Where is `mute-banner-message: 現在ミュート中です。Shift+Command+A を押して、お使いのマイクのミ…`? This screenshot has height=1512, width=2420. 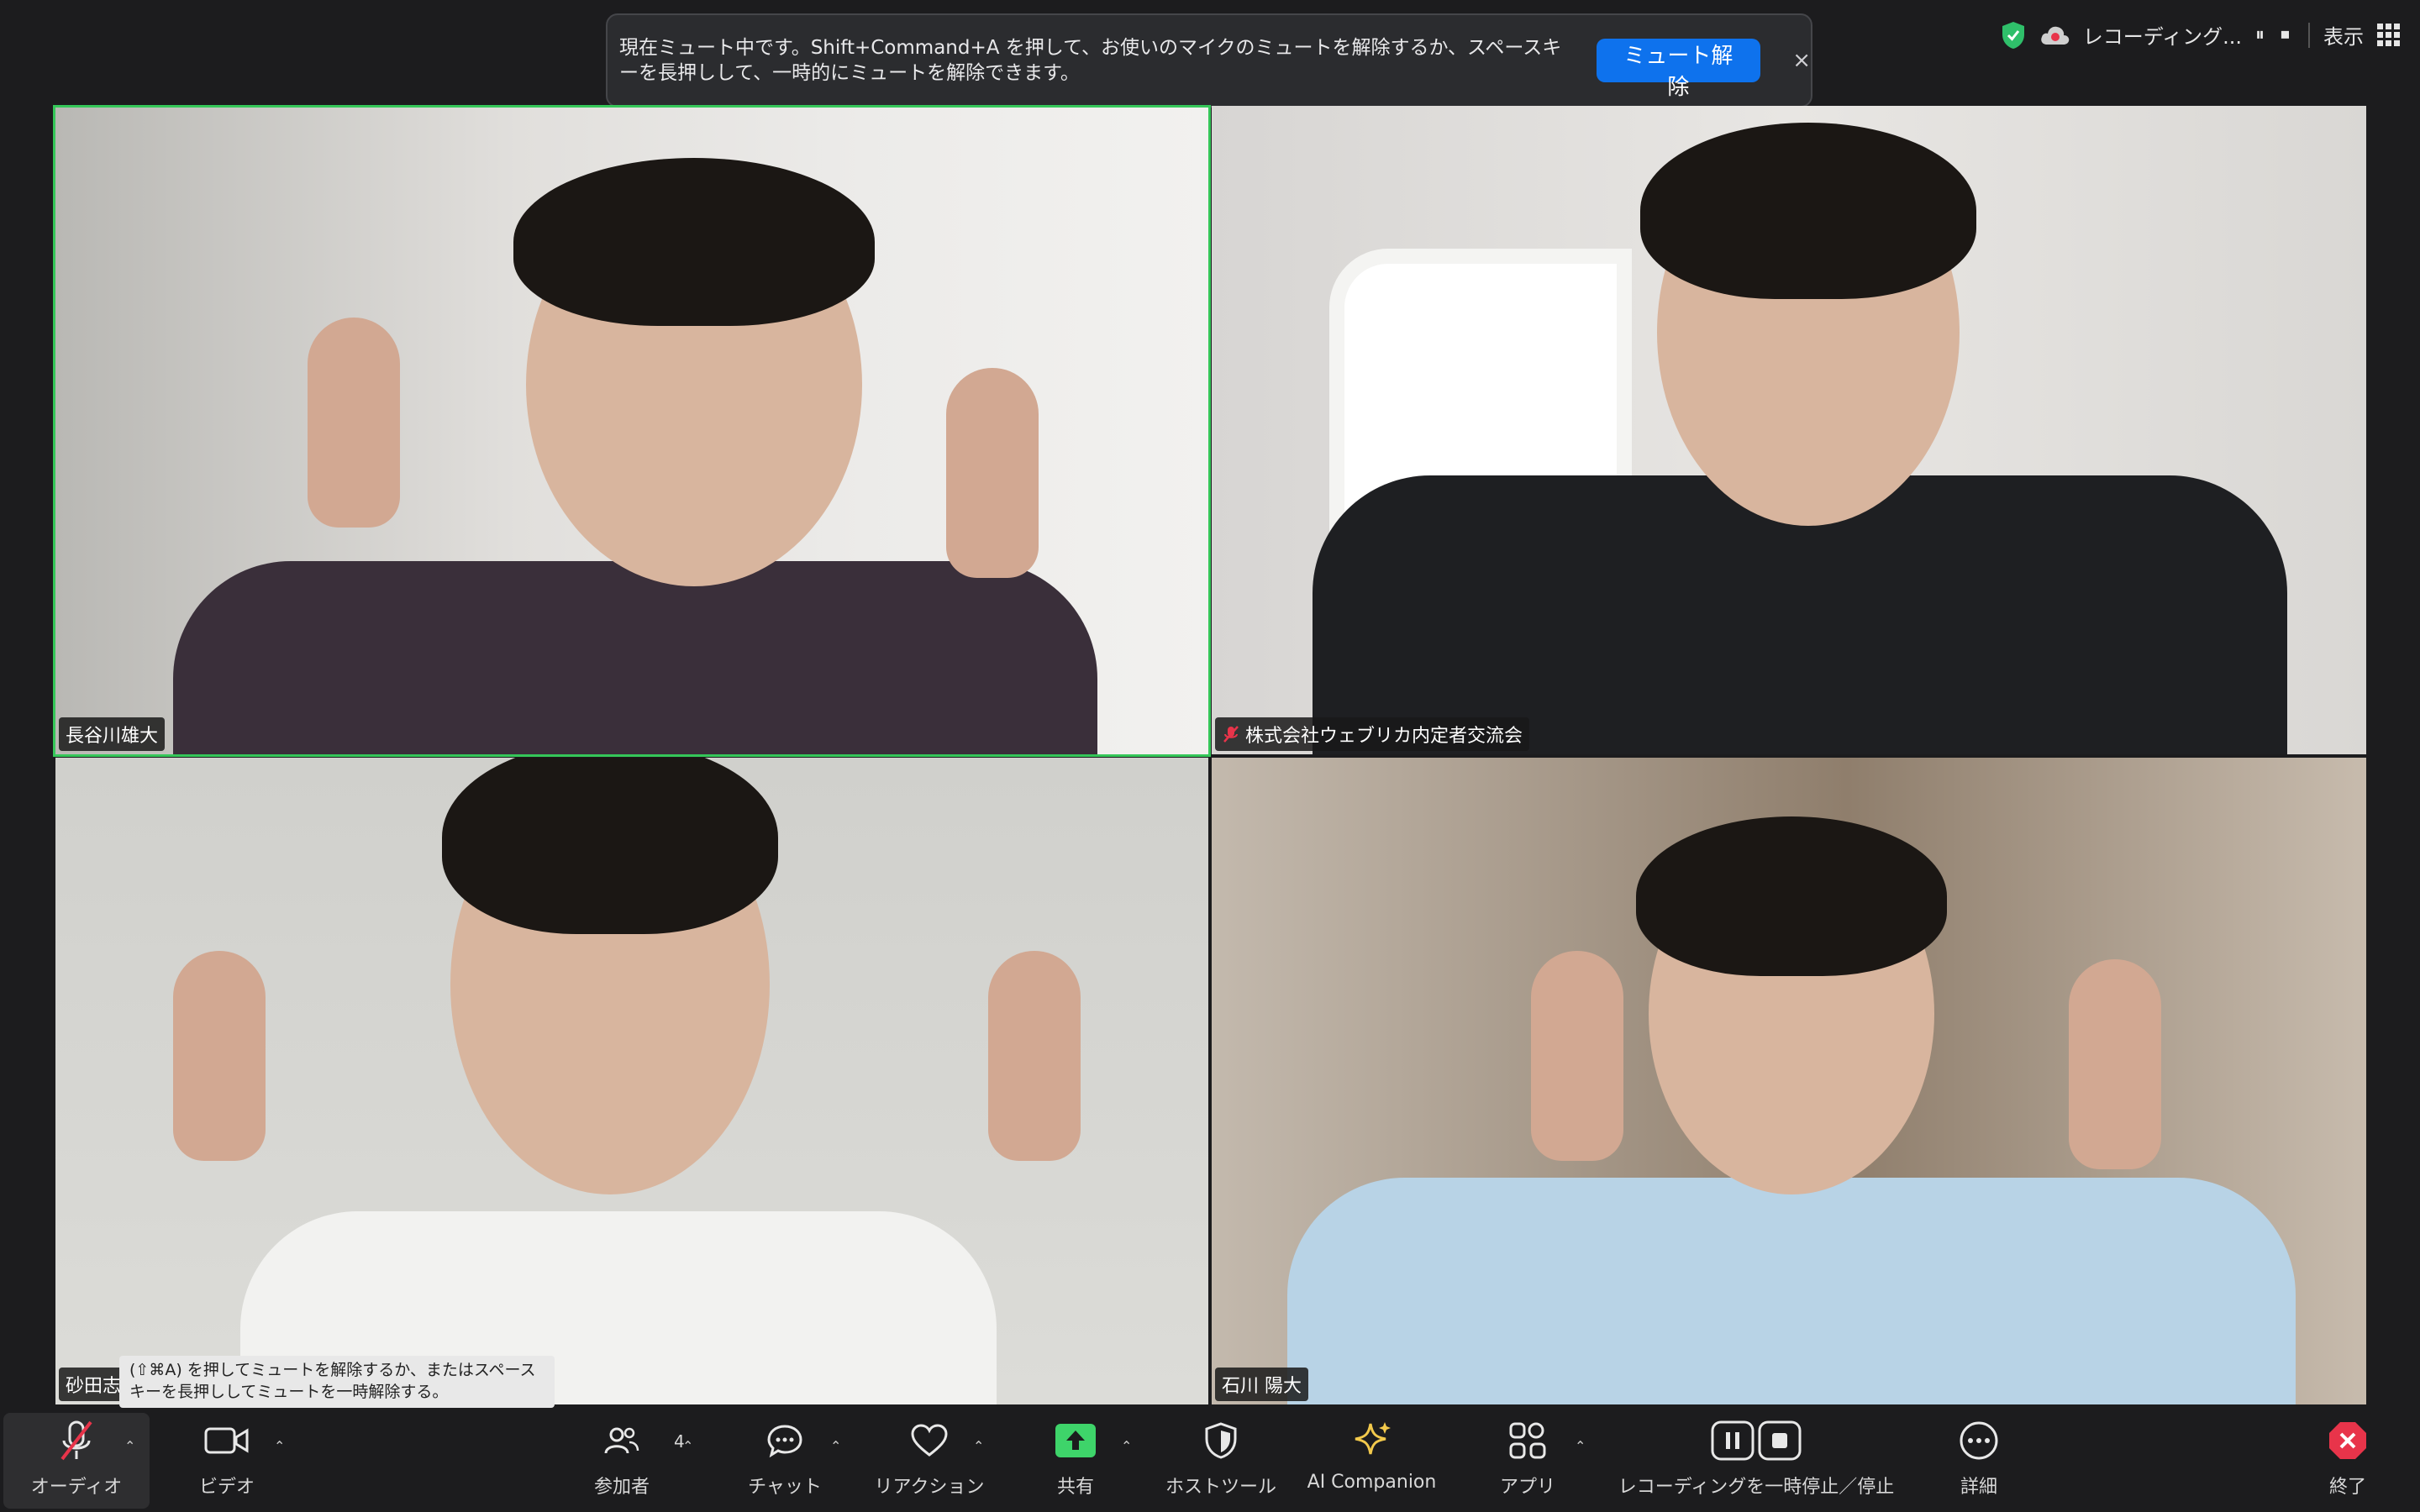 mute-banner-message: 現在ミュート中です。Shift+Command+A を押して、お使いのマイクのミ… is located at coordinates (1090, 60).